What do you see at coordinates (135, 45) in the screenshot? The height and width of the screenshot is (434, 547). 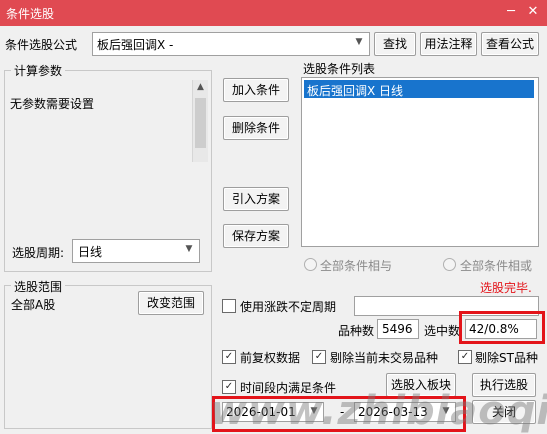 I see `formula-value: 板后强回调X -` at bounding box center [135, 45].